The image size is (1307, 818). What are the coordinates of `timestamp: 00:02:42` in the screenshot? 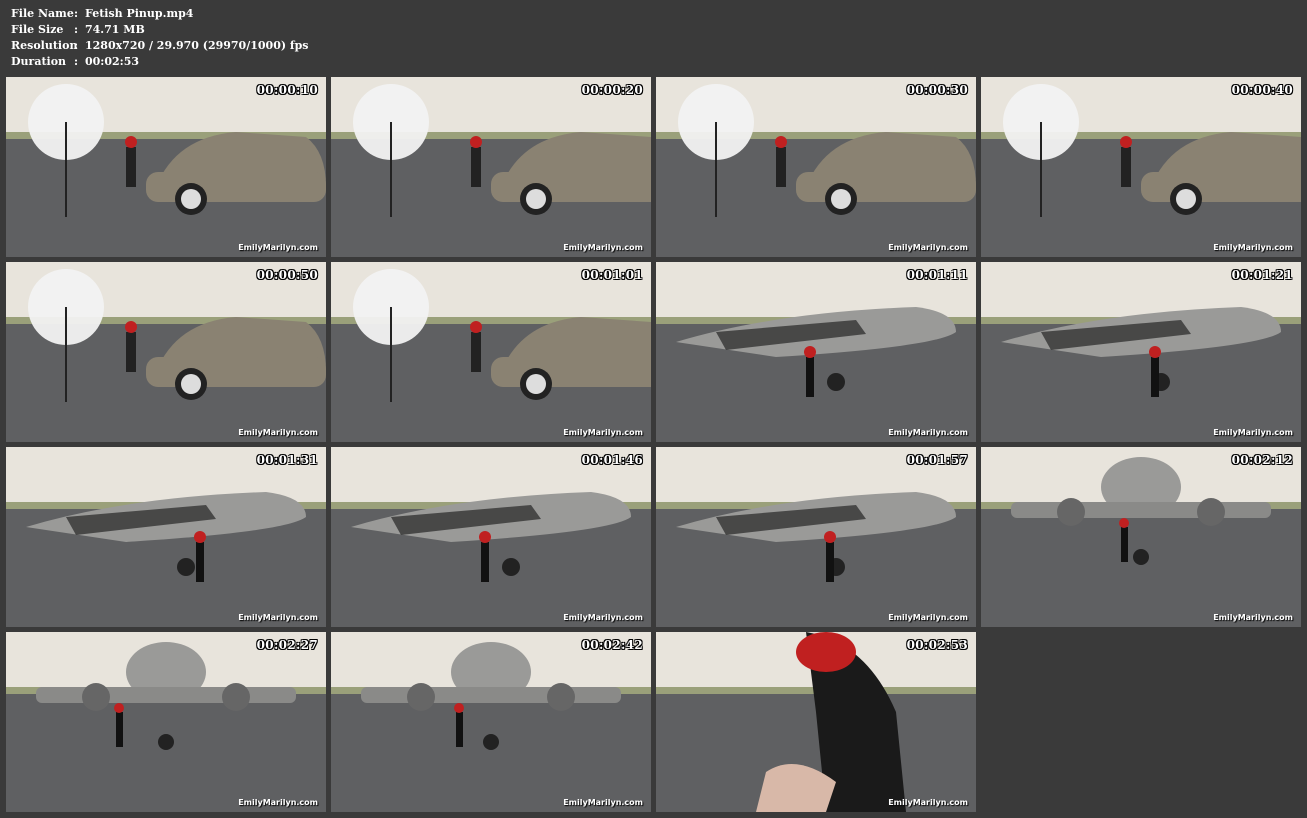 It's located at (612, 645).